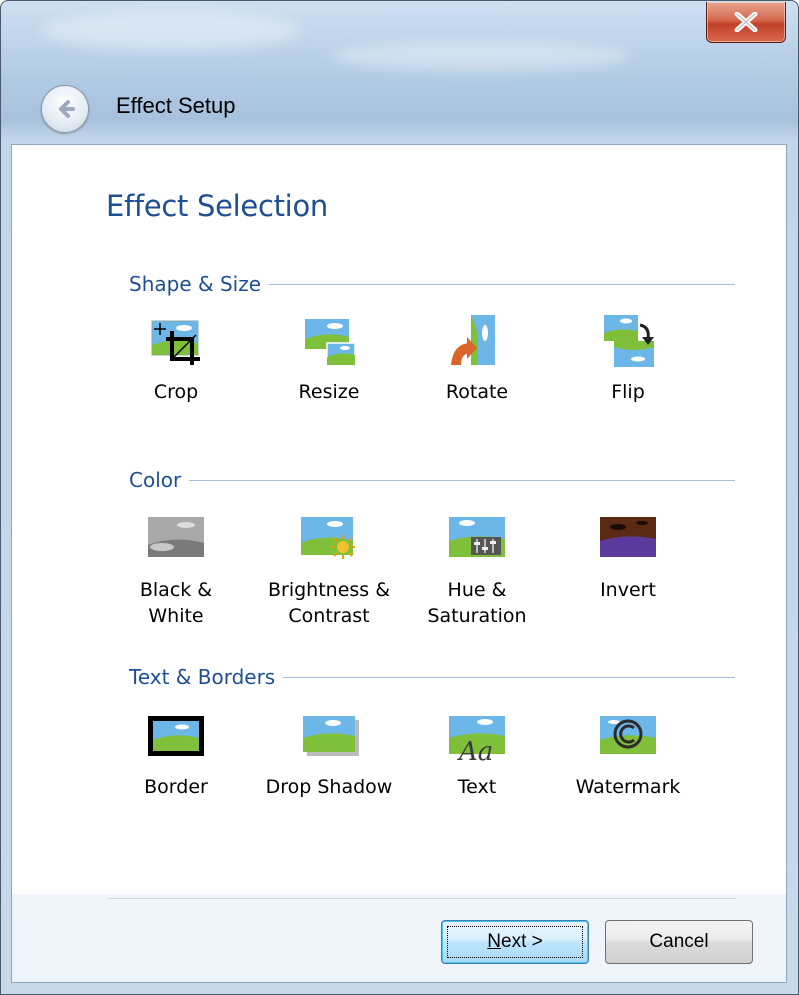 The image size is (799, 995). Describe the element at coordinates (176, 570) in the screenshot. I see `effect-black-white: Black & White` at that location.